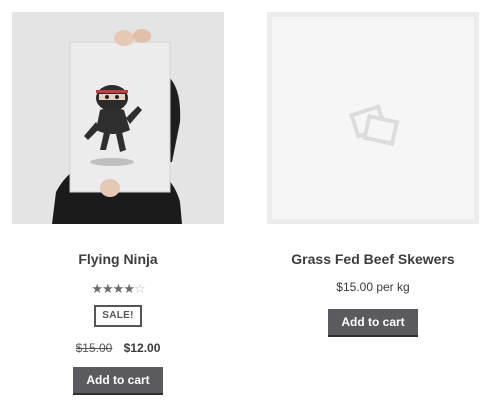 This screenshot has width=491, height=412. Describe the element at coordinates (142, 348) in the screenshot. I see `price-sale: $12.00` at that location.